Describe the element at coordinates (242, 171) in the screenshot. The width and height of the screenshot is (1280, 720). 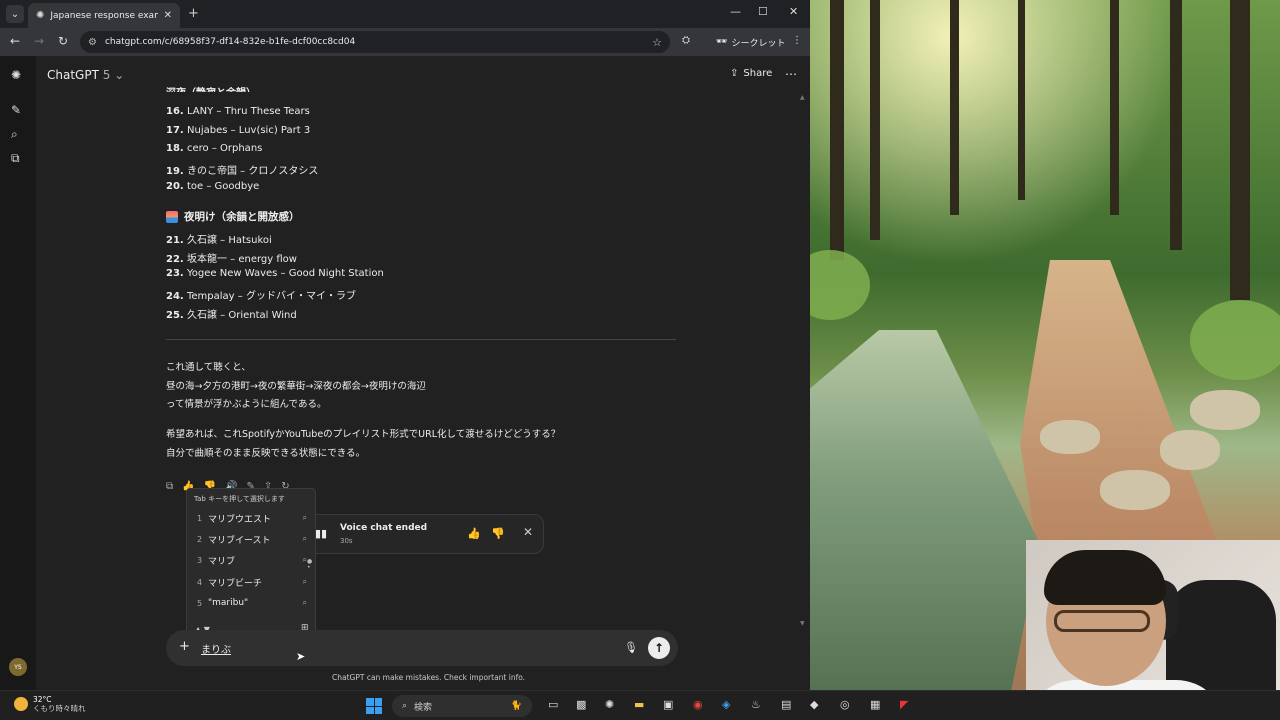
I see `list-item: 19. きのこ帝国 – クロノスタシス` at that location.